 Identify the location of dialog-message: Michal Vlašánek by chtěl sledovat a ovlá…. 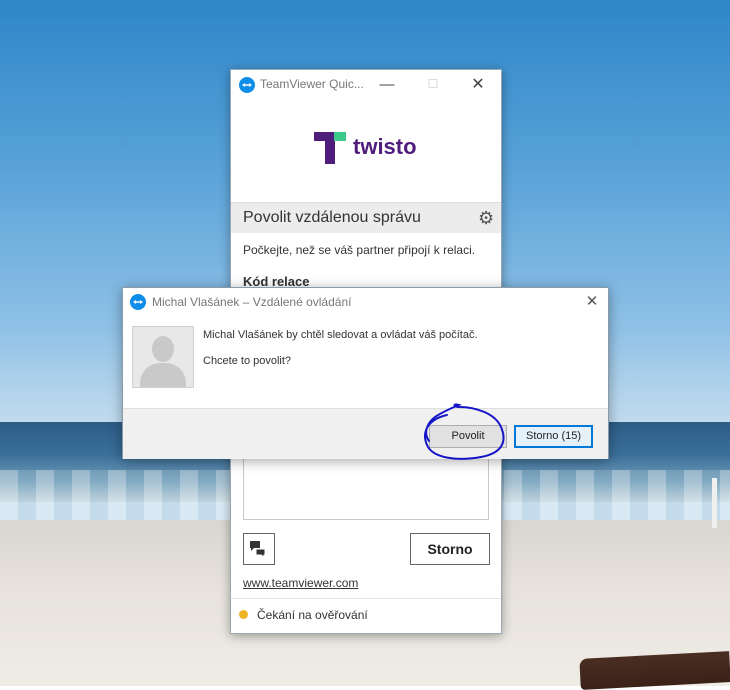
(340, 335).